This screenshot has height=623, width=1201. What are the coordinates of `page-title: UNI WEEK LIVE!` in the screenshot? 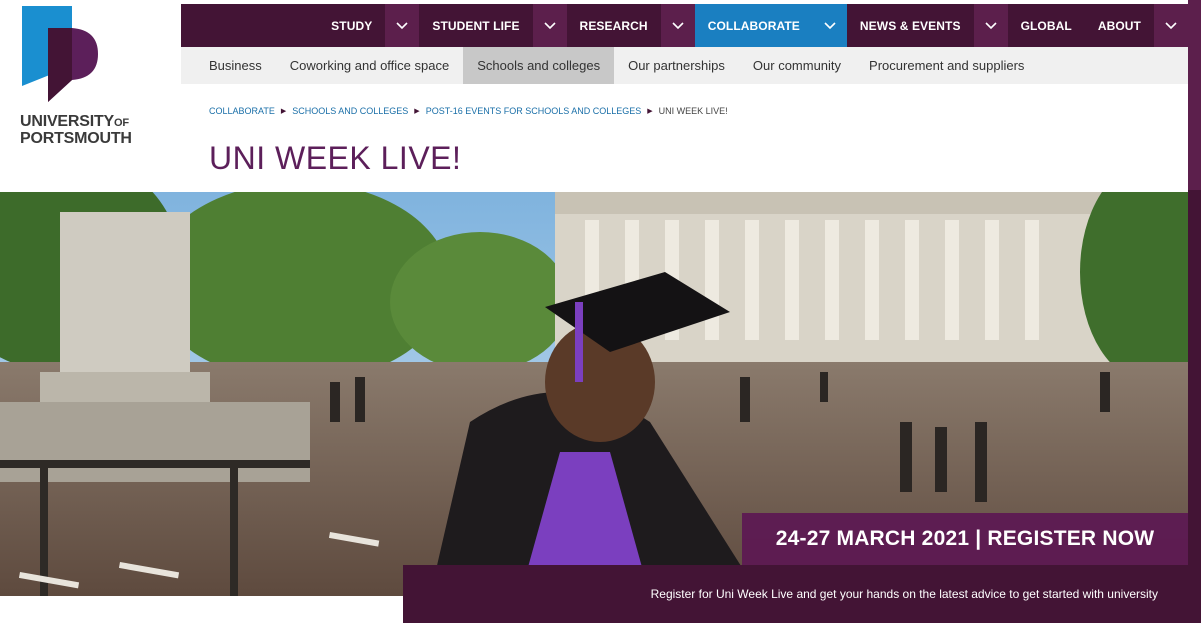 It's located at (335, 158).